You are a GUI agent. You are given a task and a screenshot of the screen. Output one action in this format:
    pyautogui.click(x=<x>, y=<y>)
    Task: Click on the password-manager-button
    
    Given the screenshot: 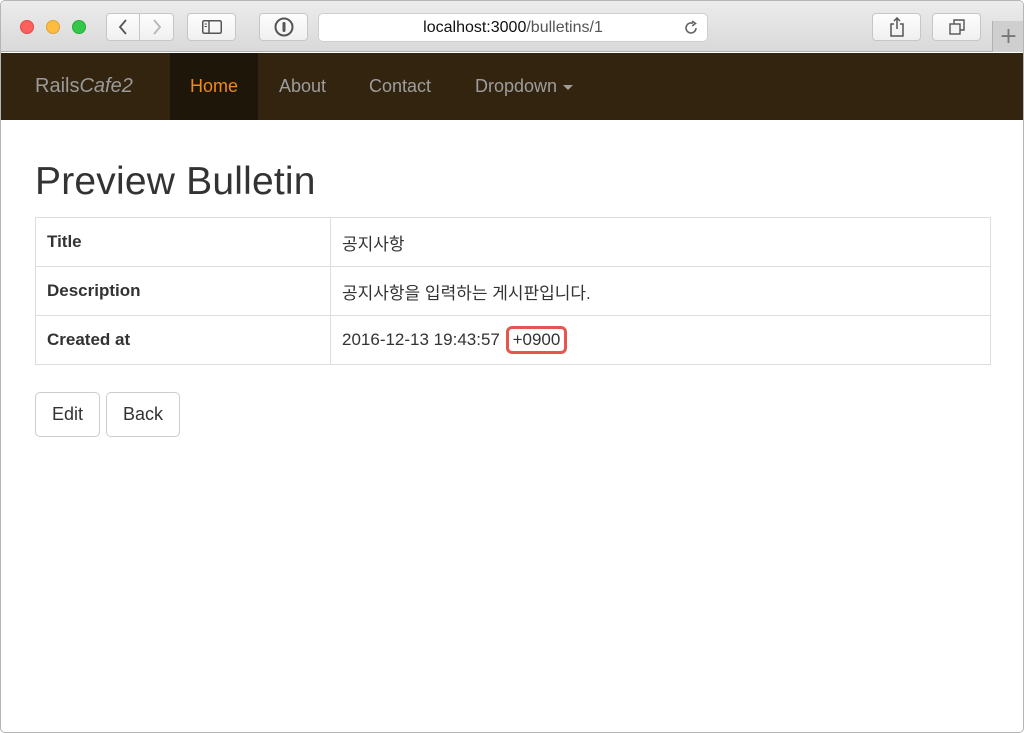 What is the action you would take?
    pyautogui.click(x=283, y=27)
    